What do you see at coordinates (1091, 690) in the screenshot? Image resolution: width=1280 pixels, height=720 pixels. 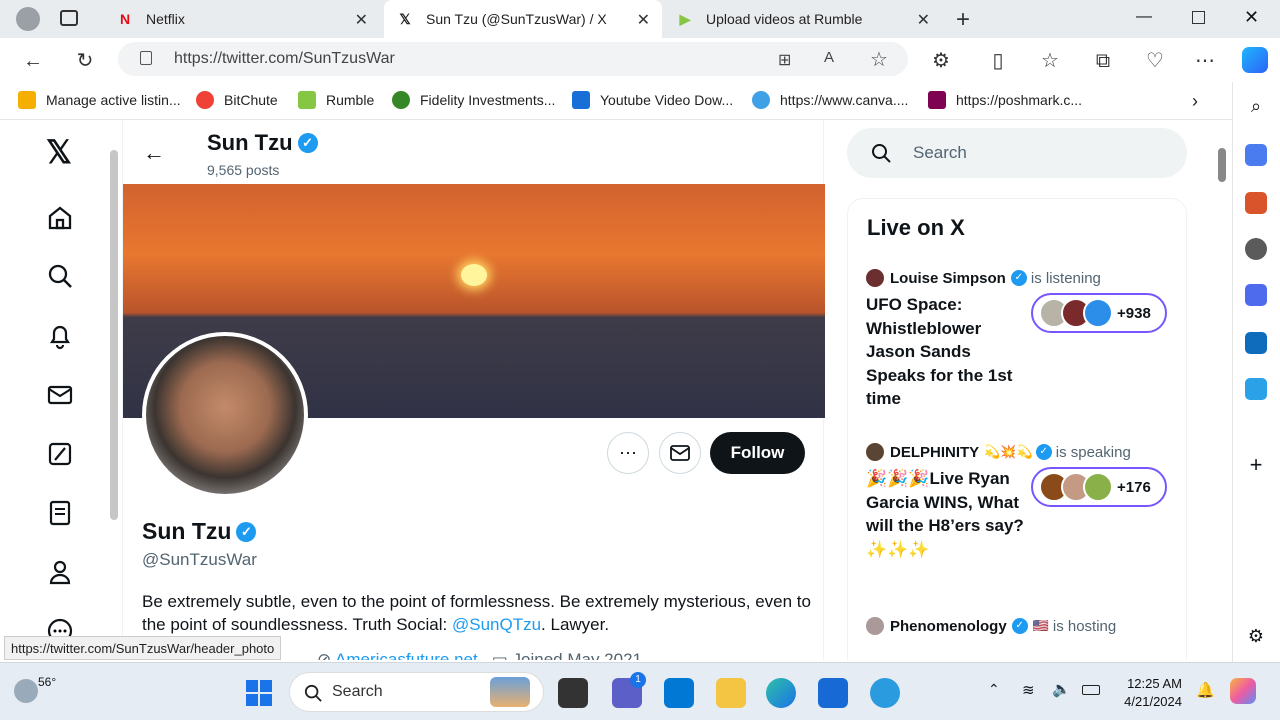 I see `battery-icon` at bounding box center [1091, 690].